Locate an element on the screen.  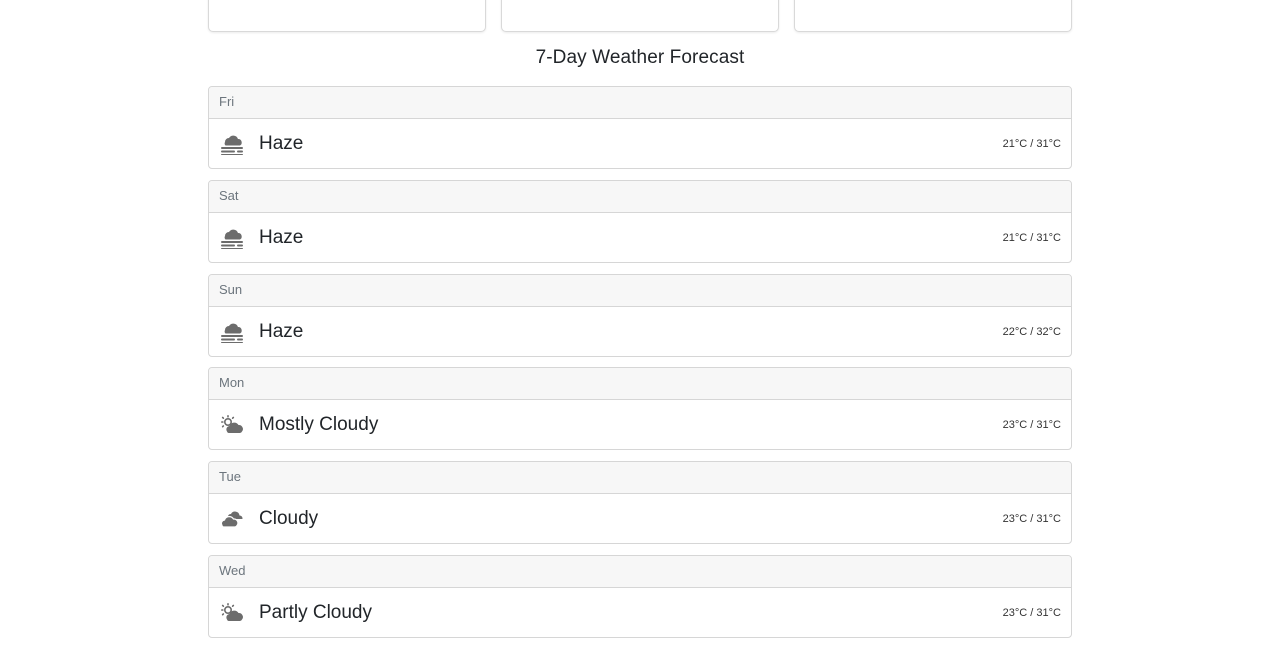
day-name: Tue is located at coordinates (640, 478).